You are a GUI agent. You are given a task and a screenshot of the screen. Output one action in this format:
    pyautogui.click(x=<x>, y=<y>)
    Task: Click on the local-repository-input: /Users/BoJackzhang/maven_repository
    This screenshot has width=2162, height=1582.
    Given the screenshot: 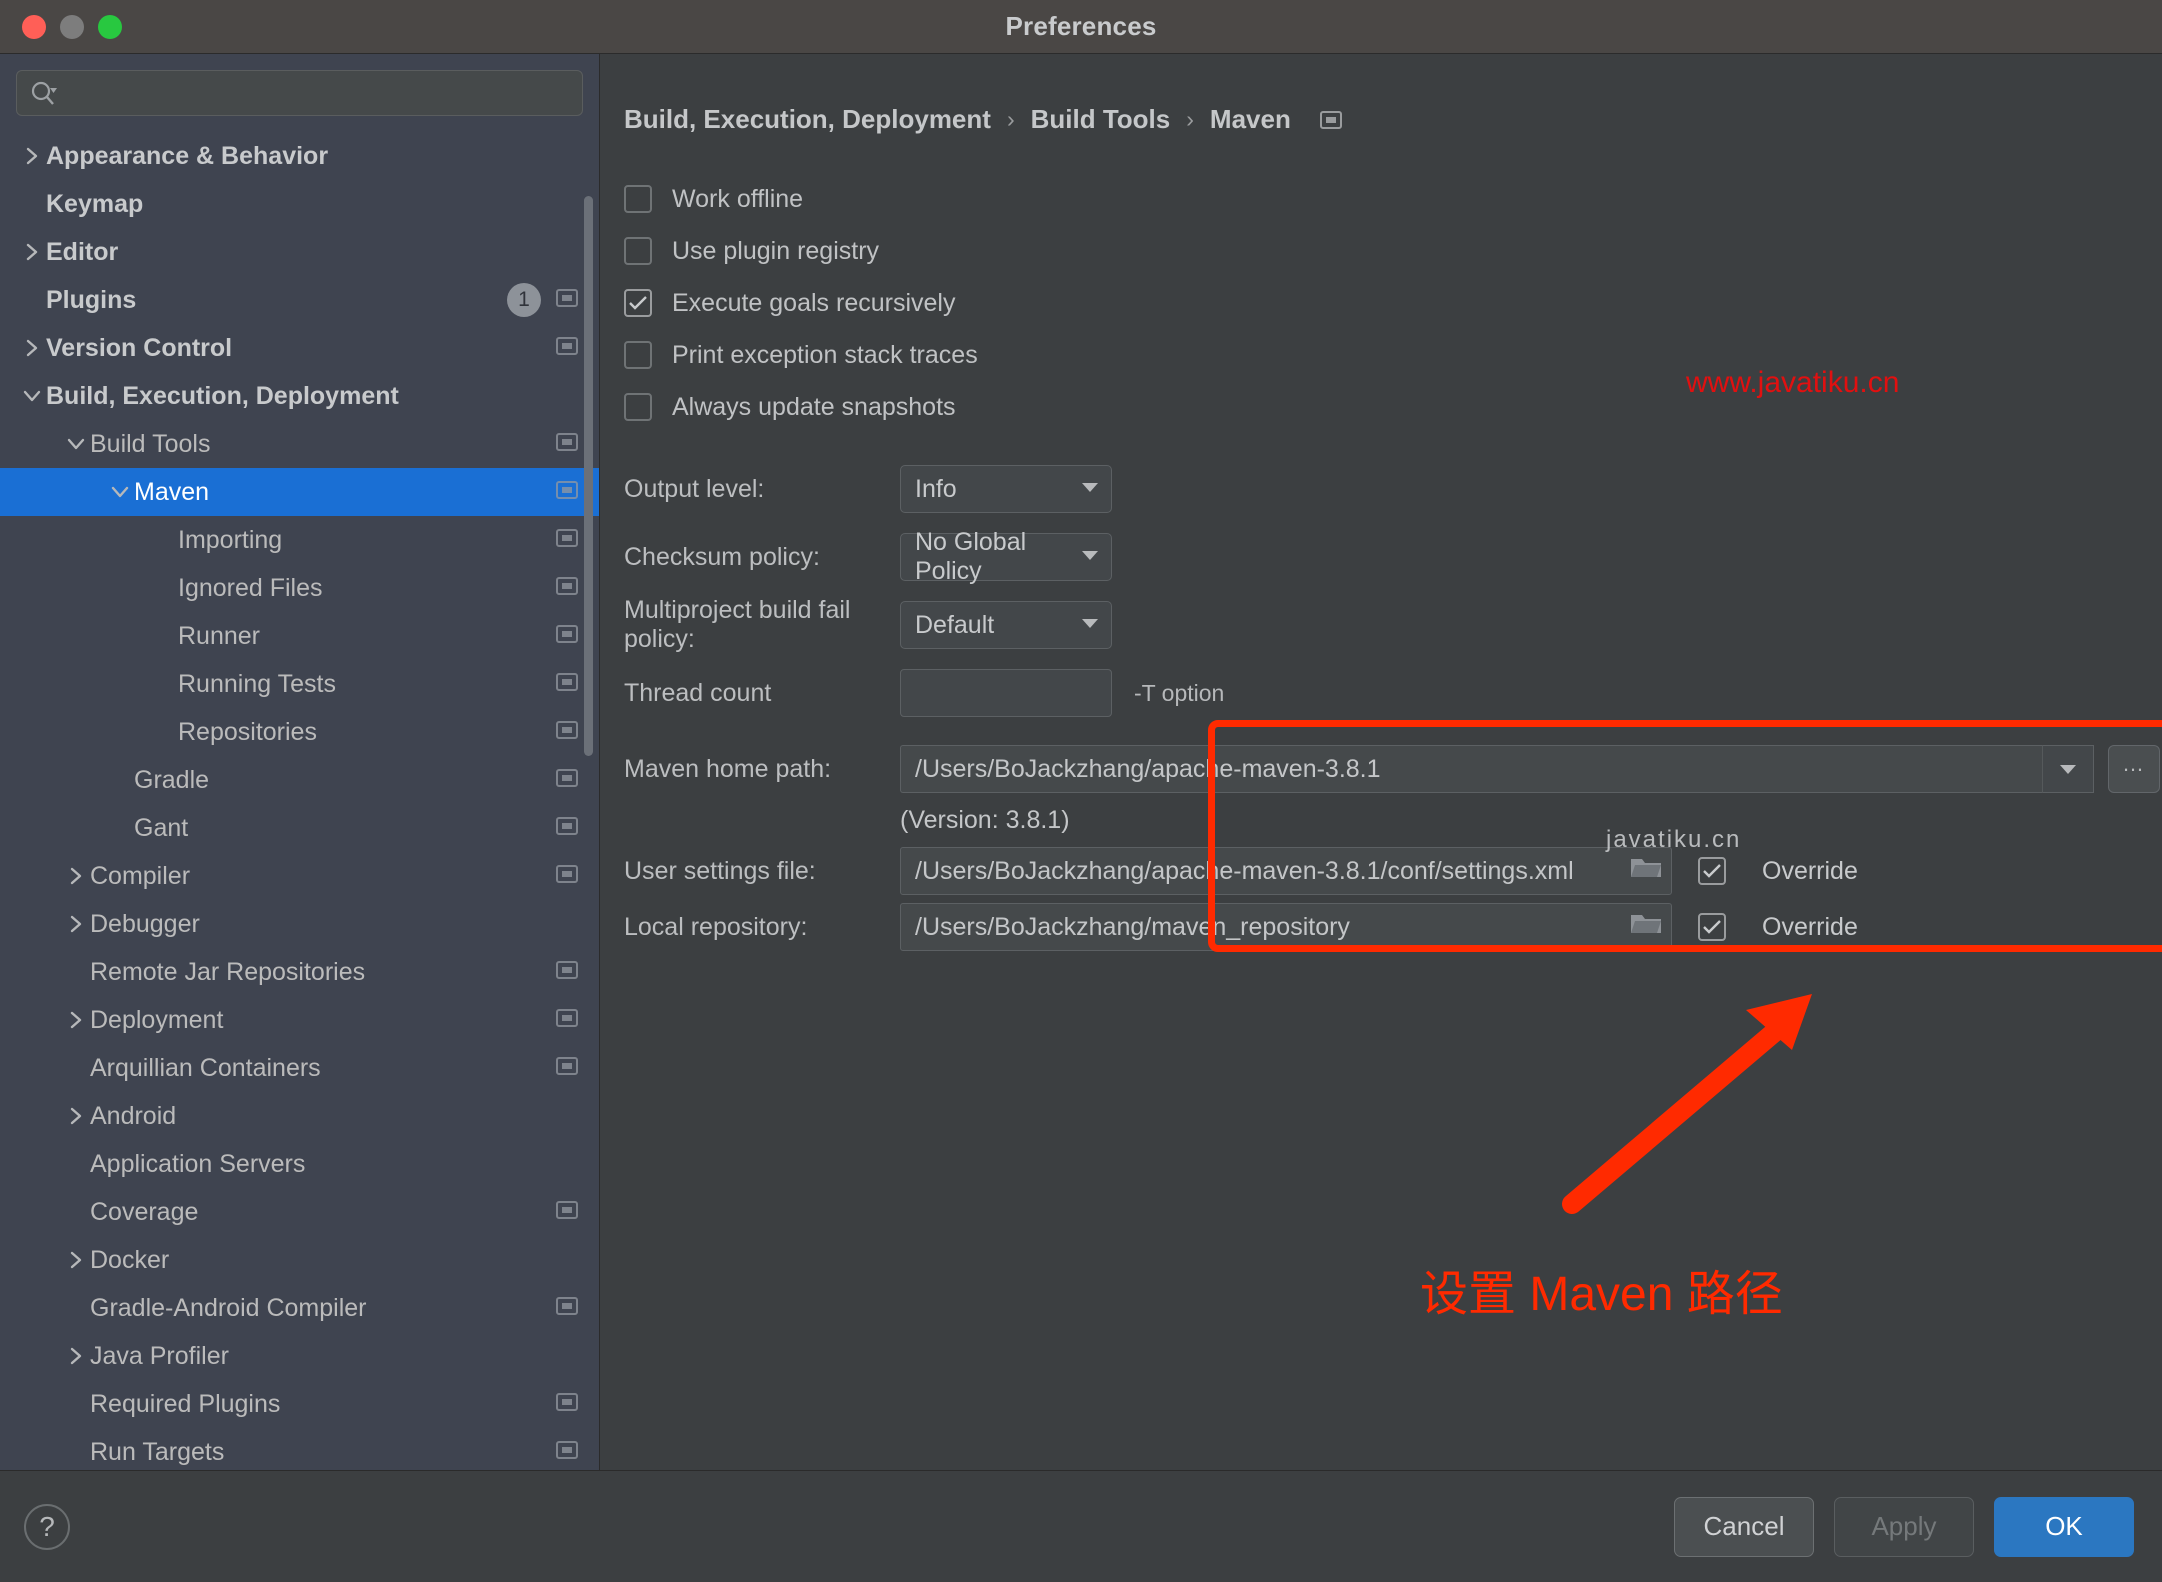 What is the action you would take?
    pyautogui.click(x=1286, y=927)
    